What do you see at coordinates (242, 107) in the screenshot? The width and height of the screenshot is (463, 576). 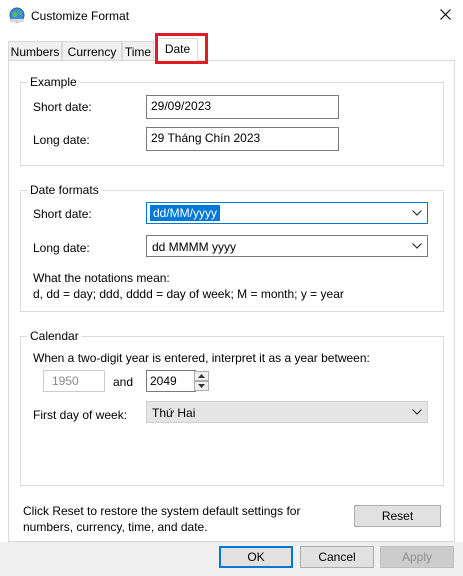 I see `example-short-value: 29/09/2023` at bounding box center [242, 107].